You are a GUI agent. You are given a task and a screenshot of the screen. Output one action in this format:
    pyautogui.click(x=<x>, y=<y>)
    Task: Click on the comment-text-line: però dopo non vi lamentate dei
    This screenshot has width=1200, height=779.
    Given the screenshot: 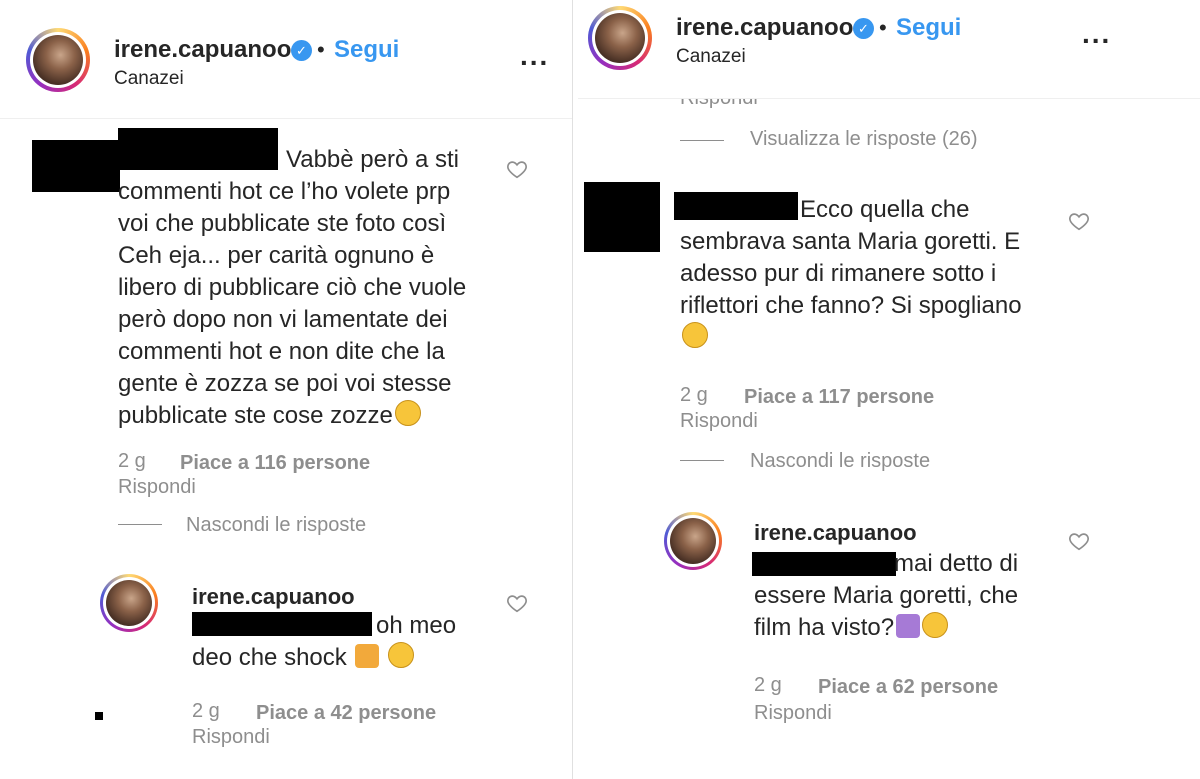 What is the action you would take?
    pyautogui.click(x=283, y=319)
    